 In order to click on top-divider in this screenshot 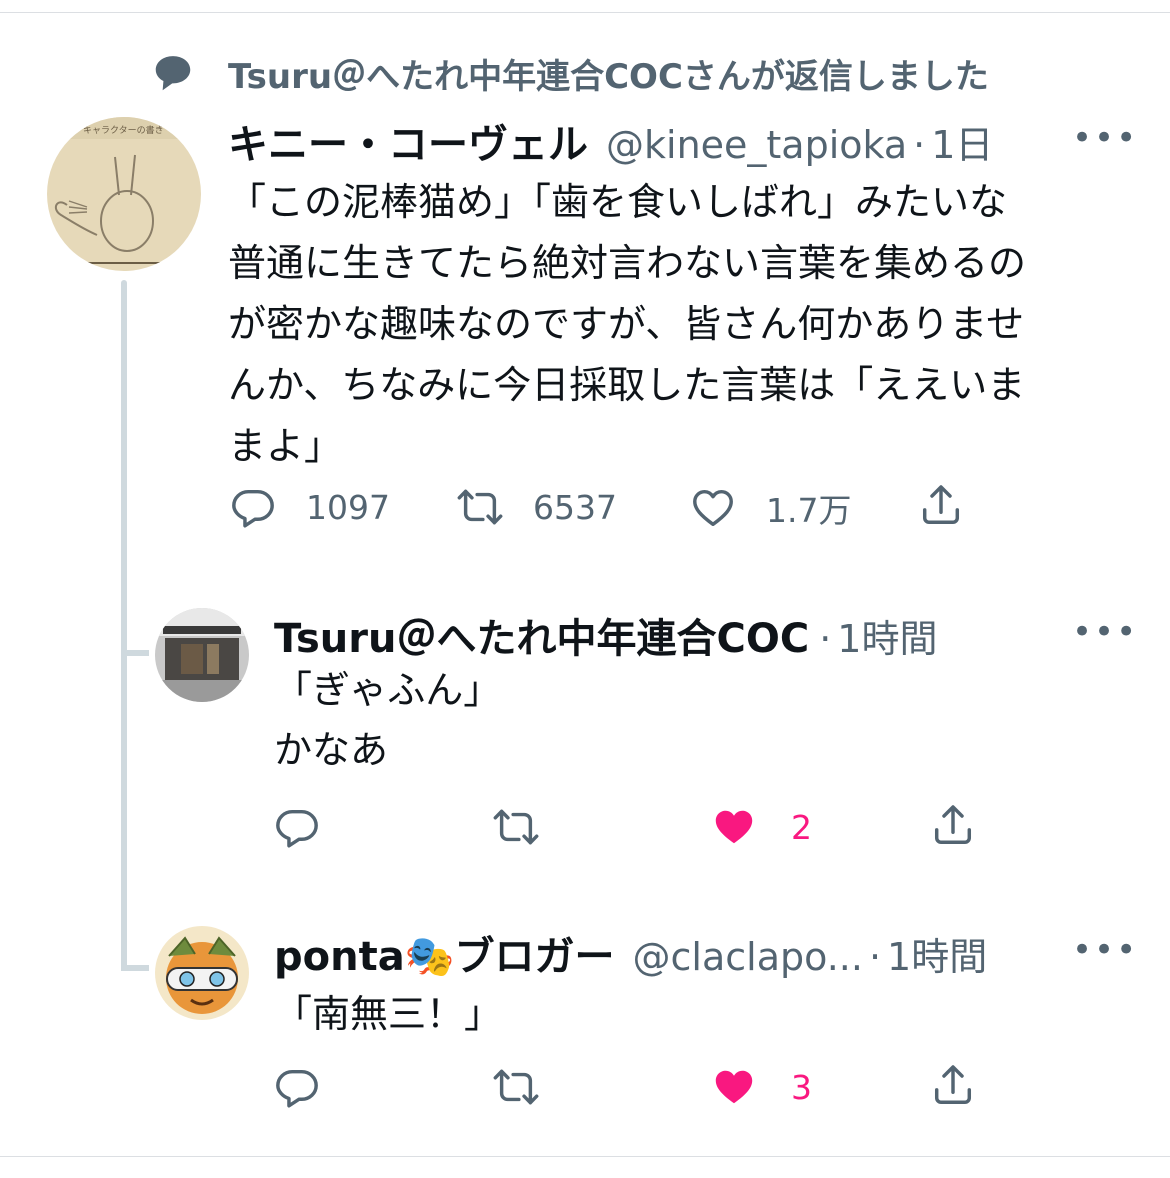, I will do `click(585, 12)`.